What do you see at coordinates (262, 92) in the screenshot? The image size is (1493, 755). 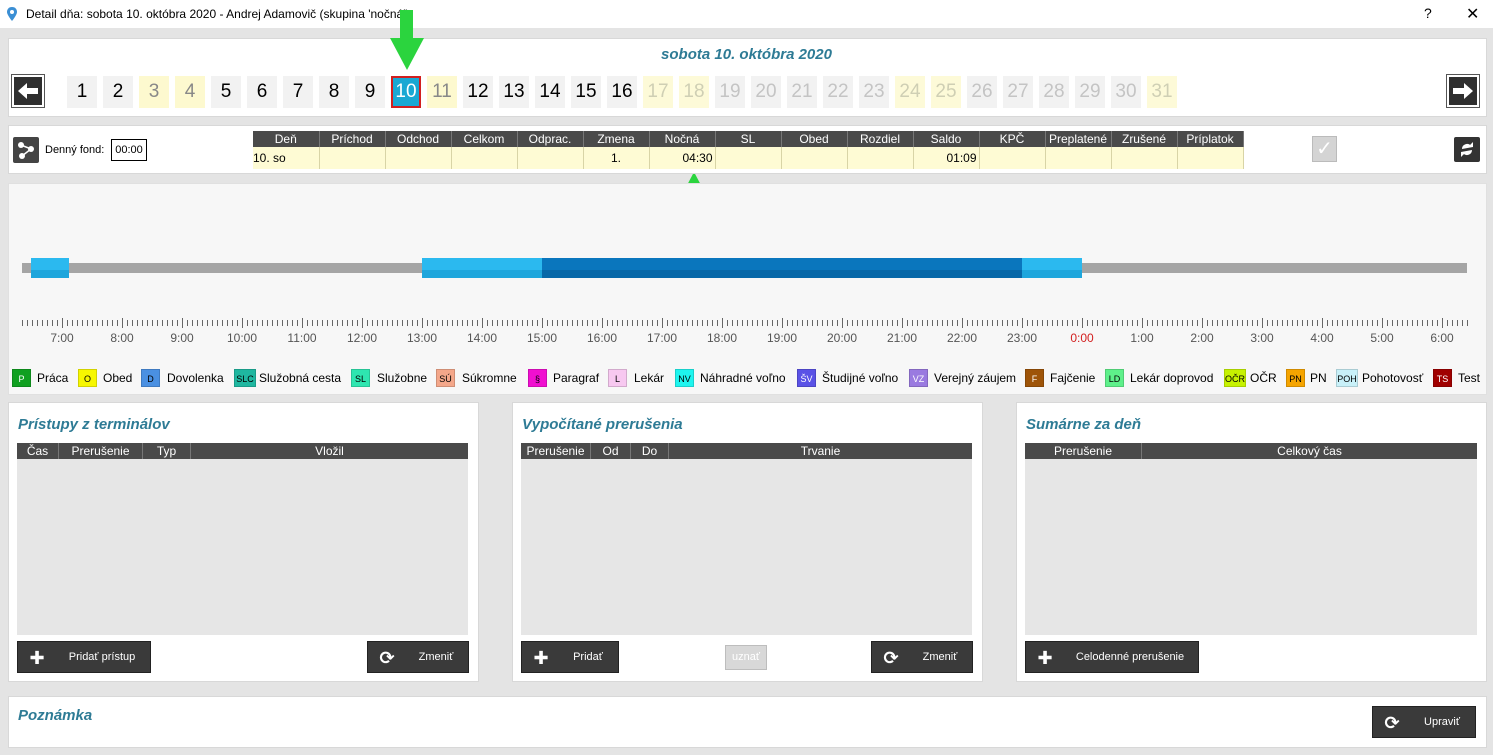 I see `day-6: 6` at bounding box center [262, 92].